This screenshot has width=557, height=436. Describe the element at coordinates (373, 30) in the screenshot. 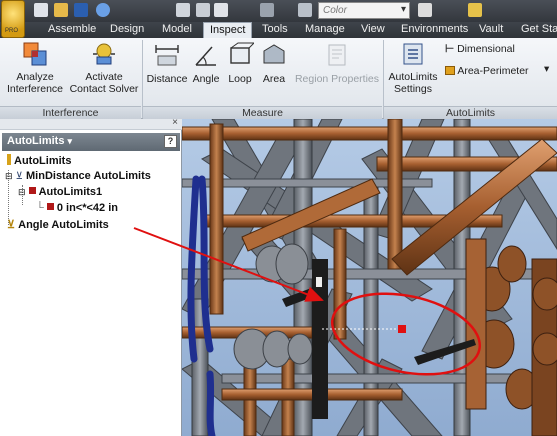

I see `tab-view: View` at that location.